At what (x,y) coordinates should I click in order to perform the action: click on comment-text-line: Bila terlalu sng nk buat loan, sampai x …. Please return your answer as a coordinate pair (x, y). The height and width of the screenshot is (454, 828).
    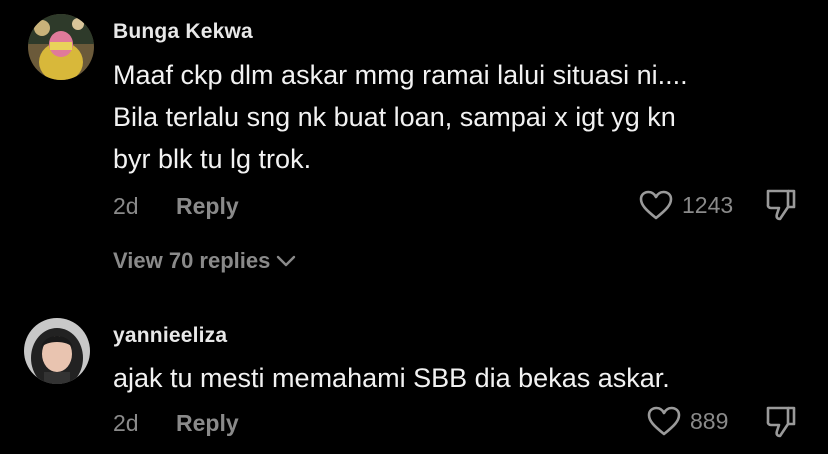
    Looking at the image, I should click on (394, 117).